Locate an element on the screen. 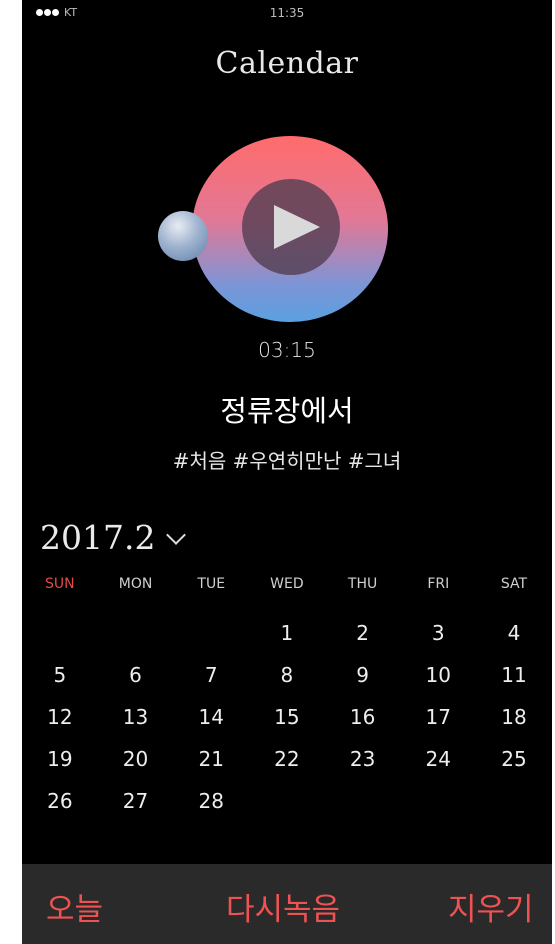 The image size is (555, 944). calendar-day: 13 is located at coordinates (136, 717).